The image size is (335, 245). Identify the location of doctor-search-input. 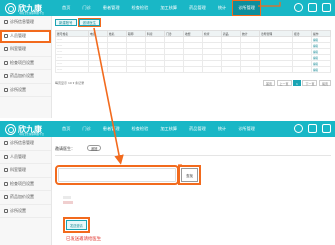
(117, 175).